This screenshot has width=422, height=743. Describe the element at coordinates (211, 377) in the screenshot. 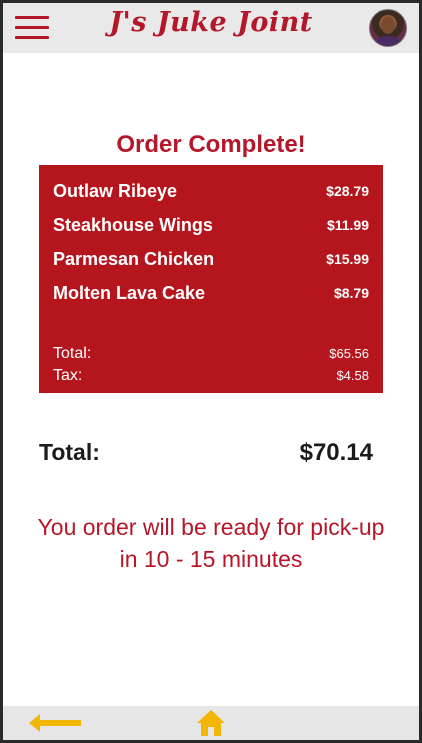

I see `tax-row: Tax: $4.58` at that location.